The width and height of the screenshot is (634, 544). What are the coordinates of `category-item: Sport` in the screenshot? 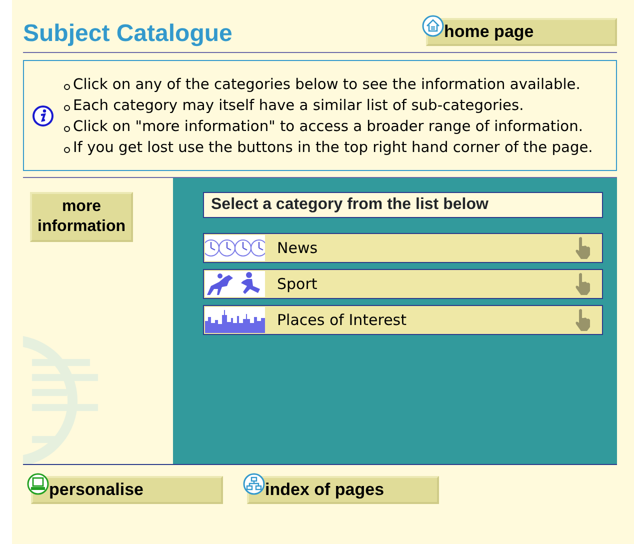 It's located at (403, 284).